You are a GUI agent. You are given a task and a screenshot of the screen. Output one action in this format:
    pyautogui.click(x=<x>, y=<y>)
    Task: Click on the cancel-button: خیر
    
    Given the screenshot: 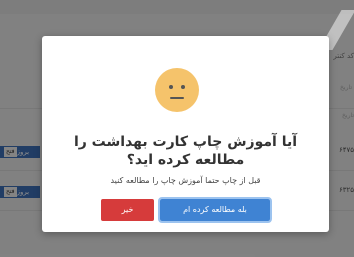 What is the action you would take?
    pyautogui.click(x=127, y=210)
    